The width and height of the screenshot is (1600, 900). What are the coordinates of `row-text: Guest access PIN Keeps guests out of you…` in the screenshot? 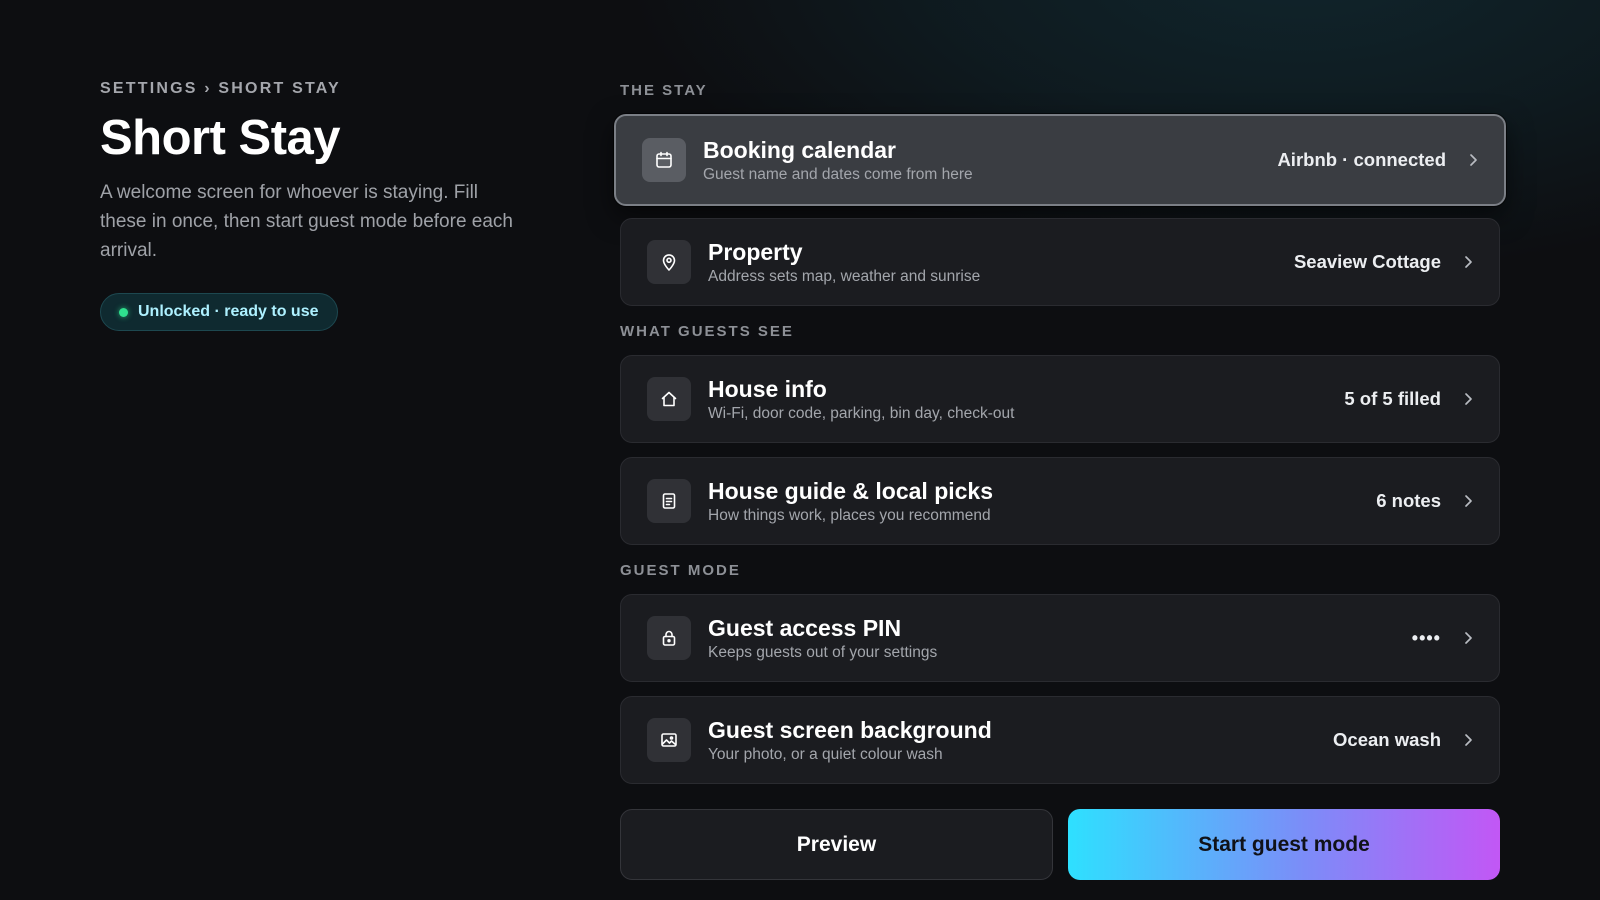 It's located at (1060, 638).